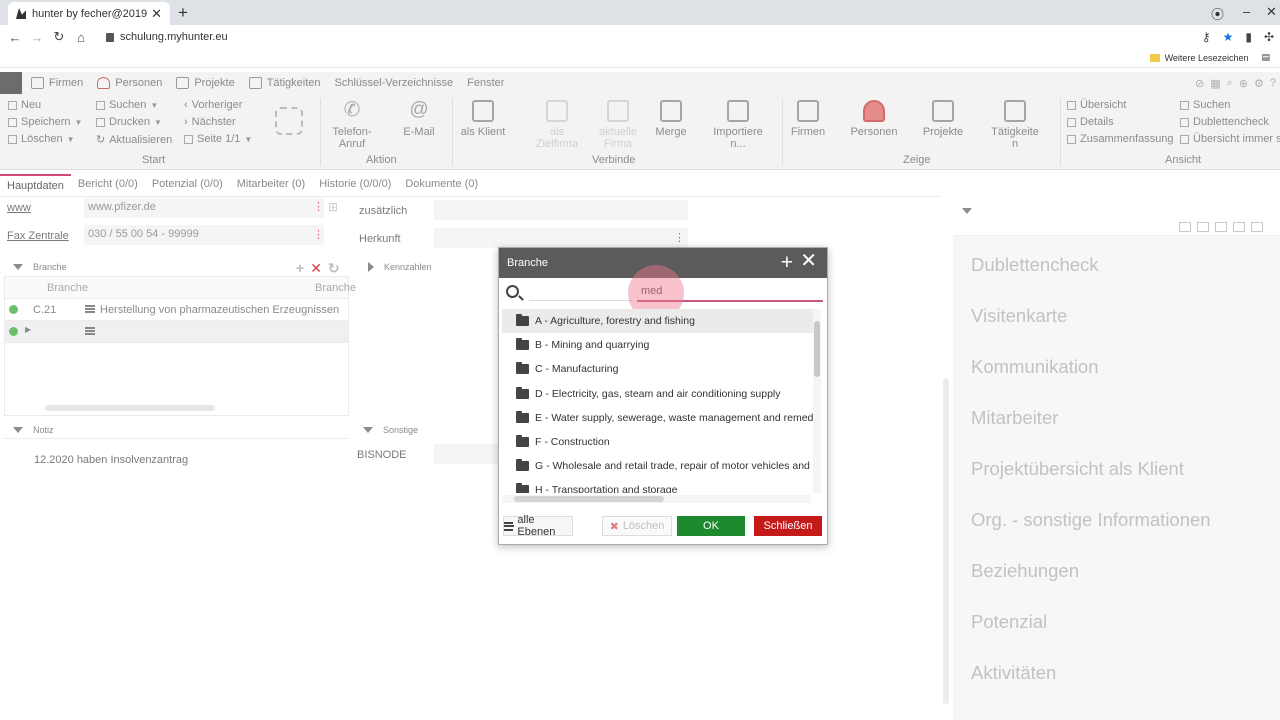 This screenshot has width=1280, height=720. What do you see at coordinates (156, 14) in the screenshot?
I see `tab-close-icon: ✕` at bounding box center [156, 14].